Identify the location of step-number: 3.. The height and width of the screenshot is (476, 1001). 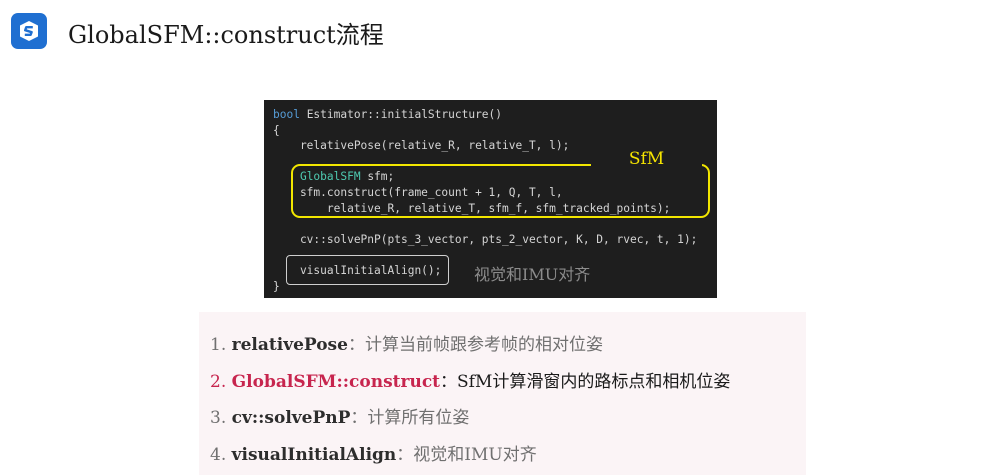
(218, 418).